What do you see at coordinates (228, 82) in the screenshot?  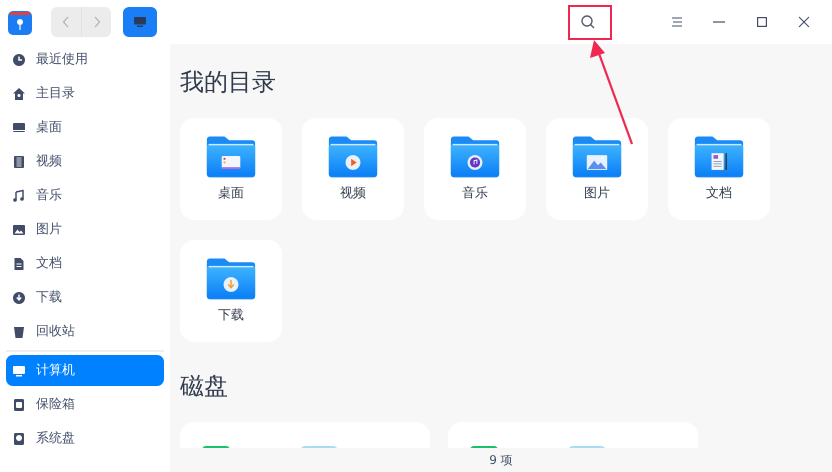 I see `section-heading: 我的目录` at bounding box center [228, 82].